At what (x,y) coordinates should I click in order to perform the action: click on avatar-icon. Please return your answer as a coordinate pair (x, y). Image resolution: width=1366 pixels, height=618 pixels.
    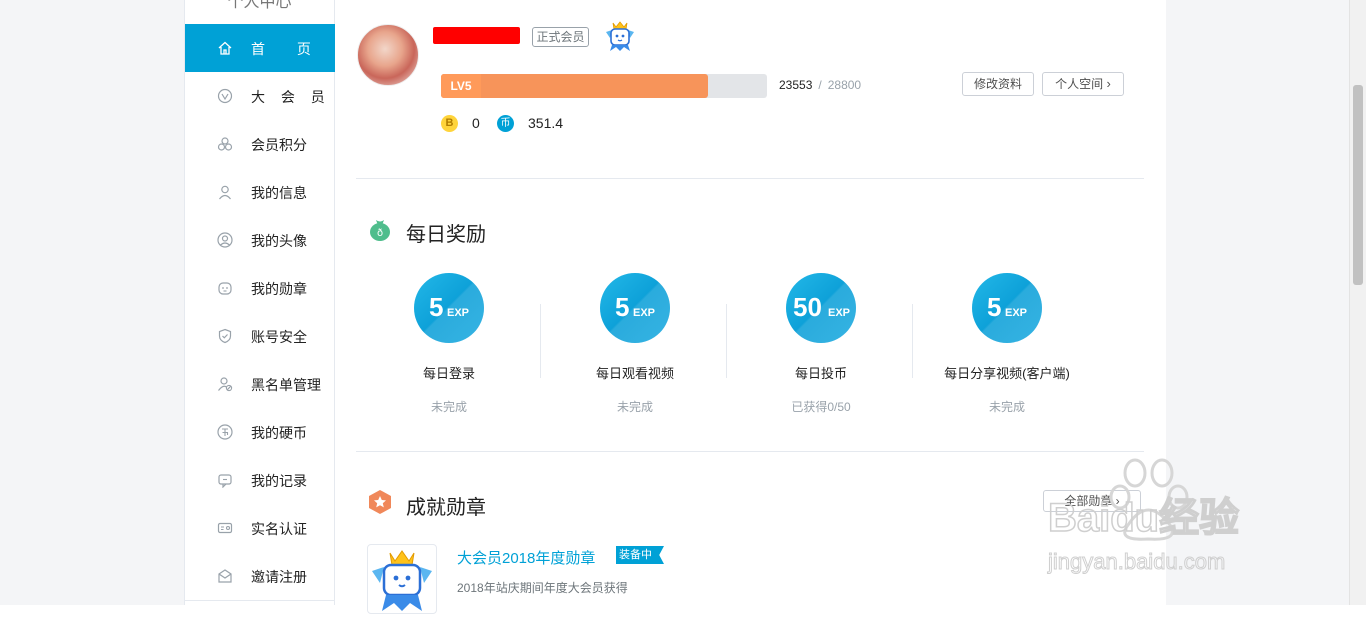
    Looking at the image, I should click on (225, 240).